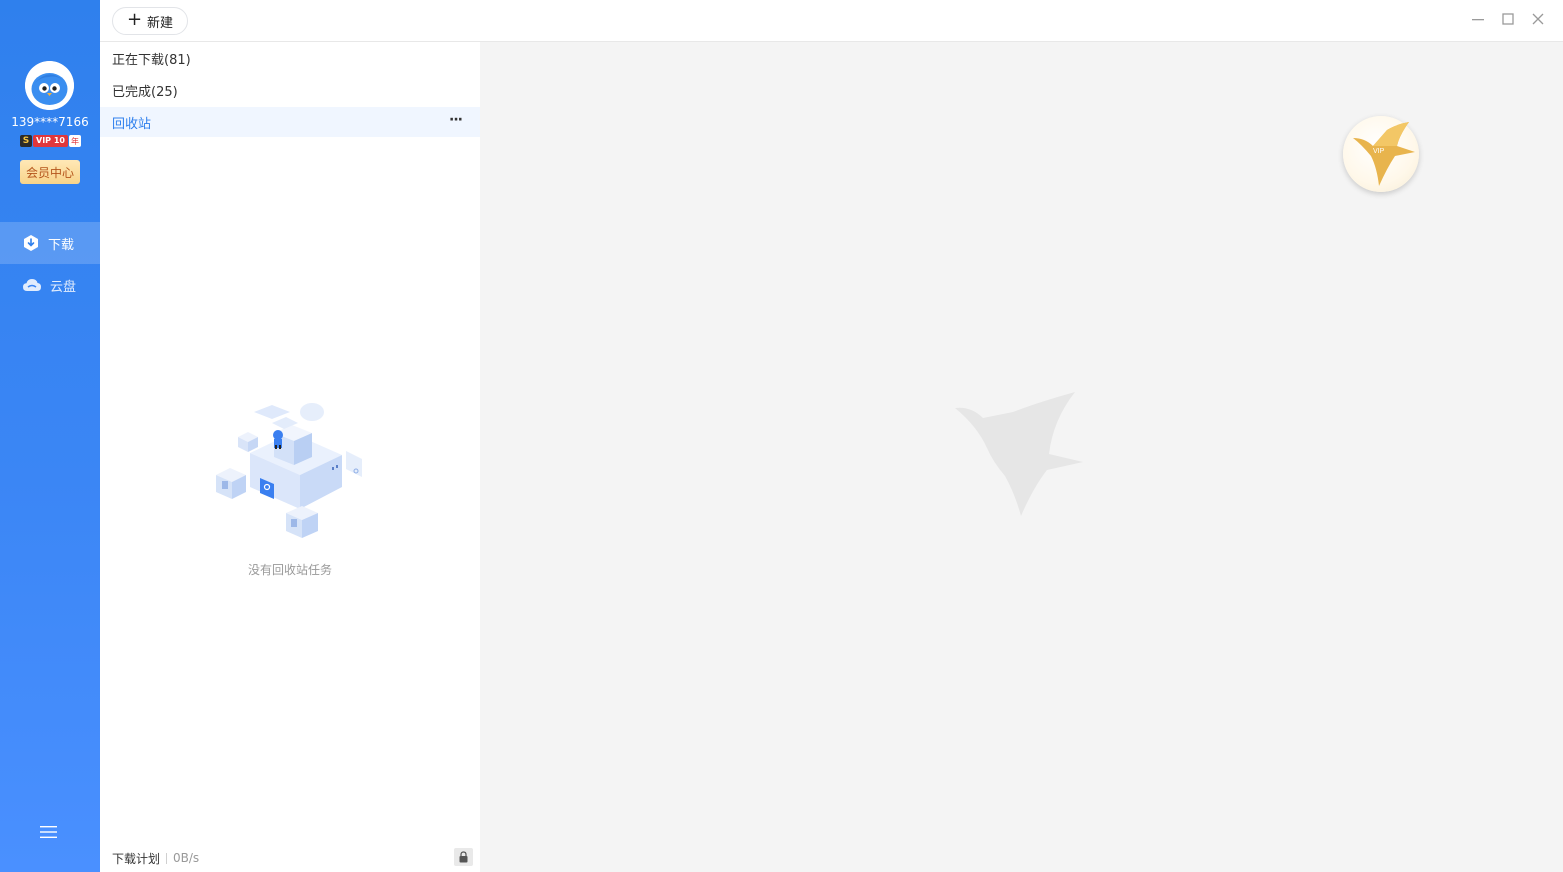 The height and width of the screenshot is (872, 1563). I want to click on cloud-icon, so click(32, 285).